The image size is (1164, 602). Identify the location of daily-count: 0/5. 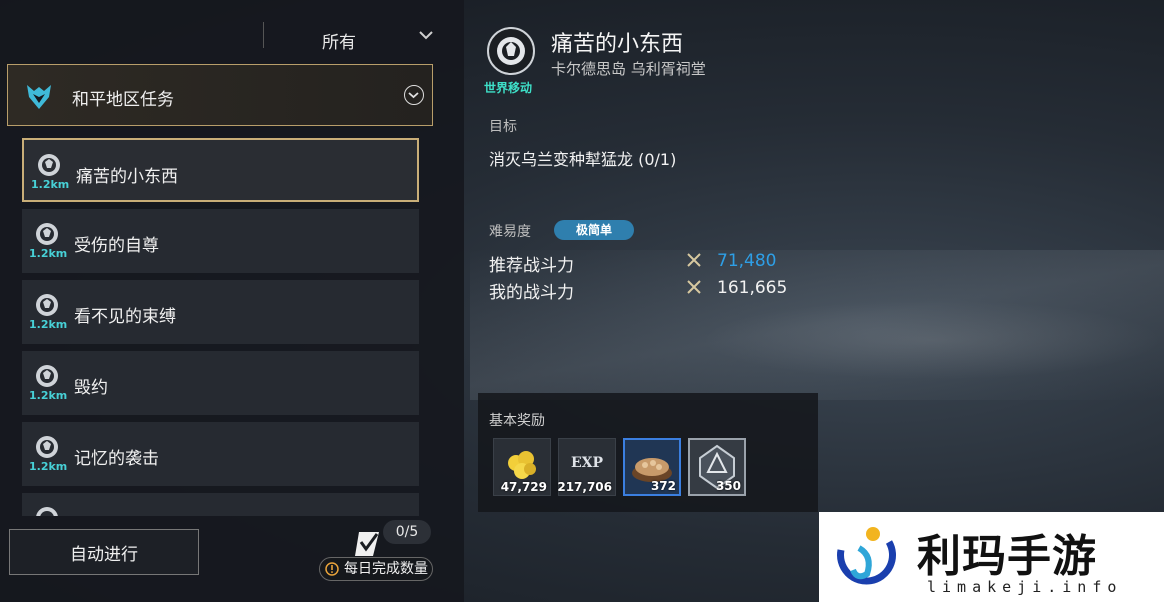
(407, 532).